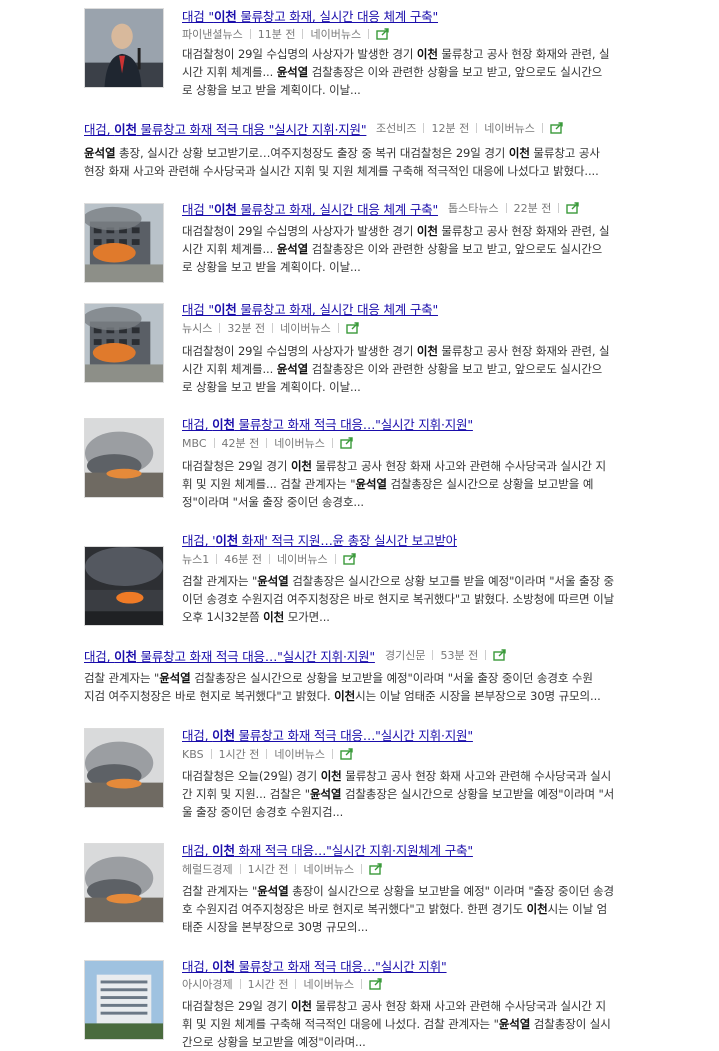  Describe the element at coordinates (246, 794) in the screenshot. I see `snippet-text: 간 지휘 및 지원... 검찰은 "` at that location.